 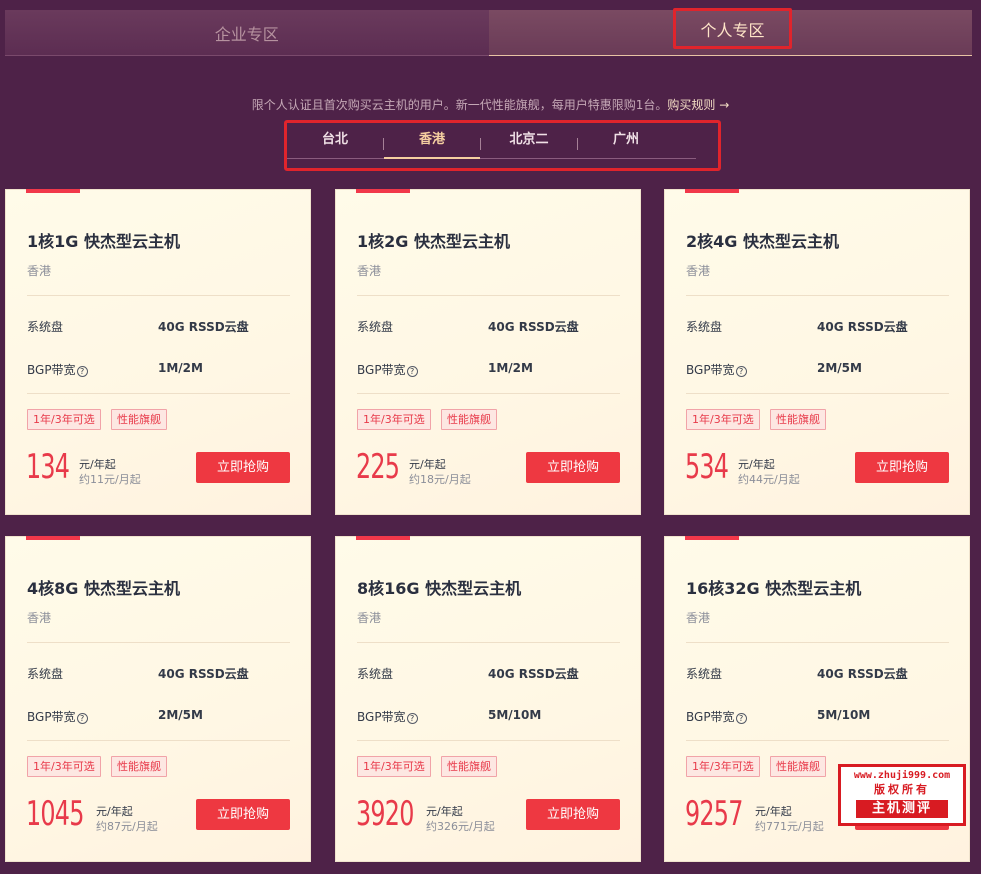 What do you see at coordinates (762, 241) in the screenshot?
I see `product-title: 2核4G 快杰型云主机` at bounding box center [762, 241].